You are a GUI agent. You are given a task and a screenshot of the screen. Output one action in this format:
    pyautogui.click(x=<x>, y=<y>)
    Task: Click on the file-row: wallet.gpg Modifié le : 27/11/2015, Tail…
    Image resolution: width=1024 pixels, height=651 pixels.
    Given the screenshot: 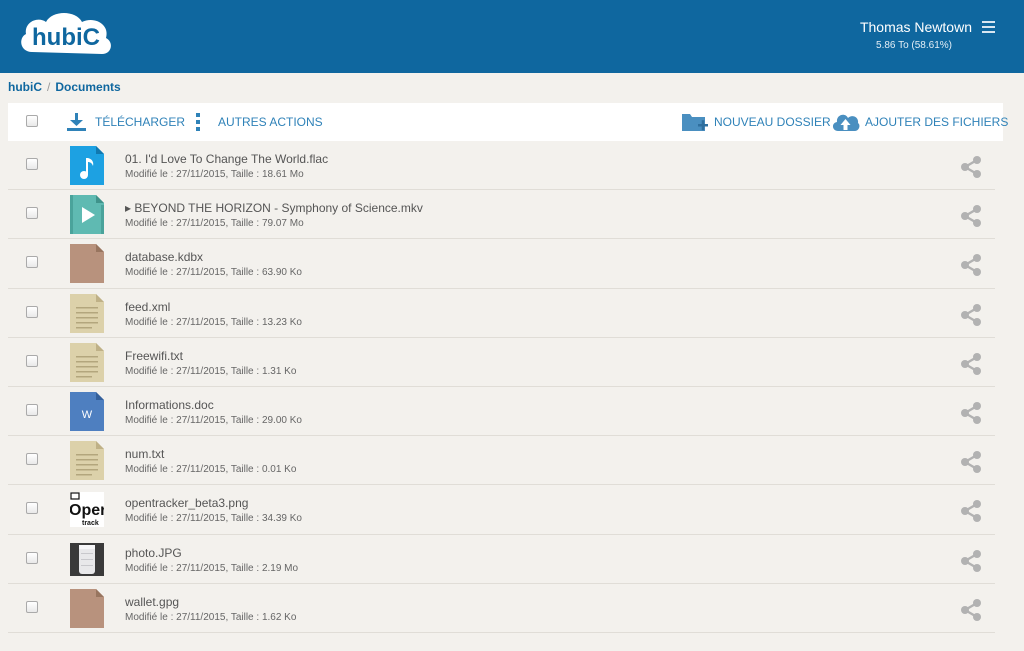 What is the action you would take?
    pyautogui.click(x=501, y=608)
    